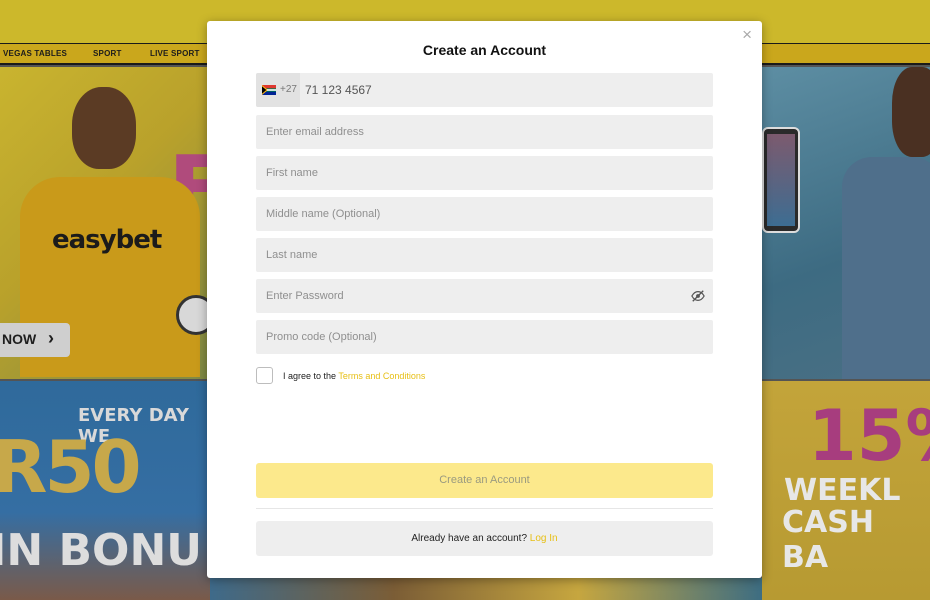 The width and height of the screenshot is (930, 600). What do you see at coordinates (484, 508) in the screenshot?
I see `divider` at bounding box center [484, 508].